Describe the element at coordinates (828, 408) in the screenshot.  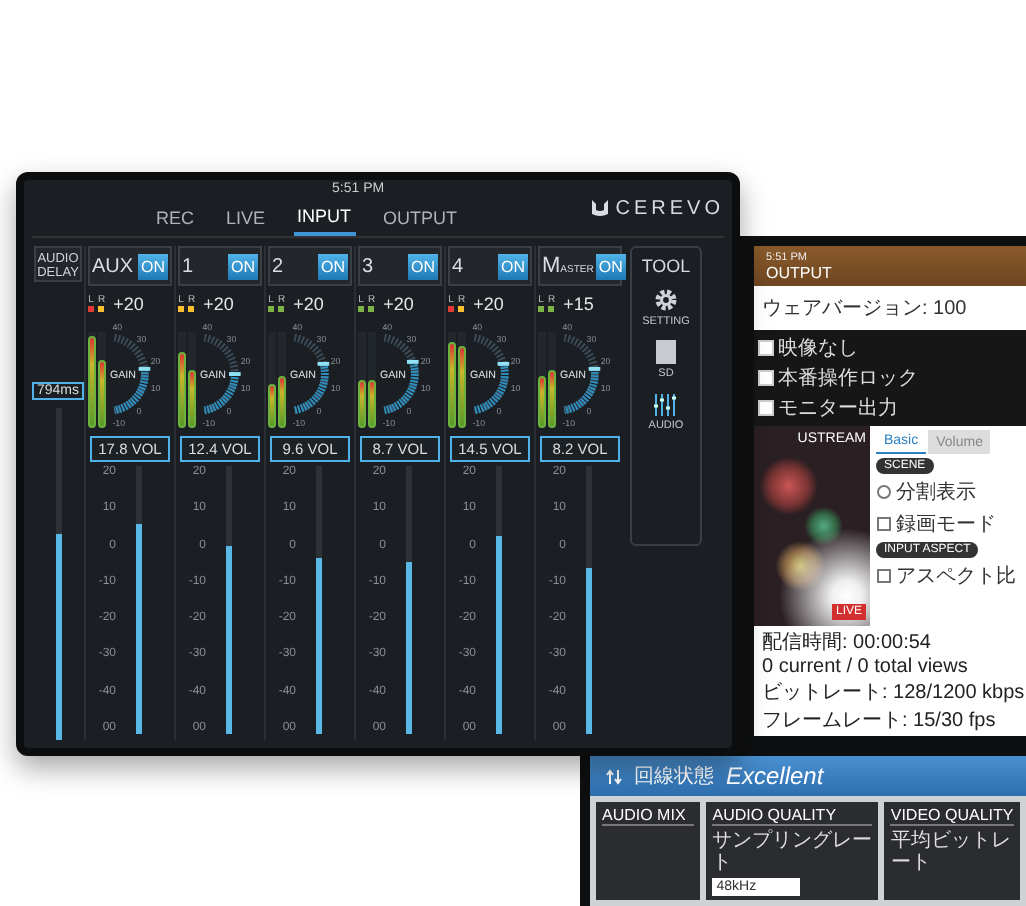
I see `option-checkbox: モニター出力` at that location.